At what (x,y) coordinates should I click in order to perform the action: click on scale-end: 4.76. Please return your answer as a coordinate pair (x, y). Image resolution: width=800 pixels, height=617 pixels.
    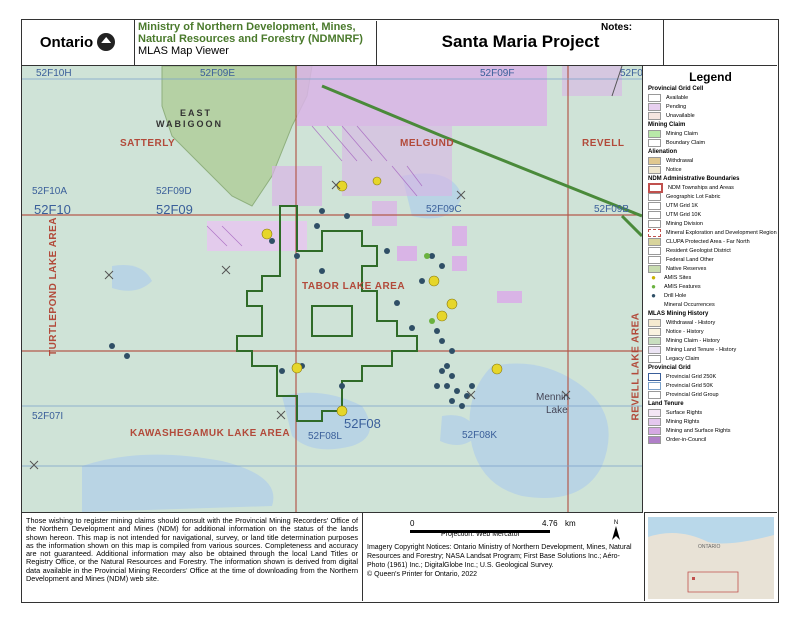
    Looking at the image, I should click on (550, 523).